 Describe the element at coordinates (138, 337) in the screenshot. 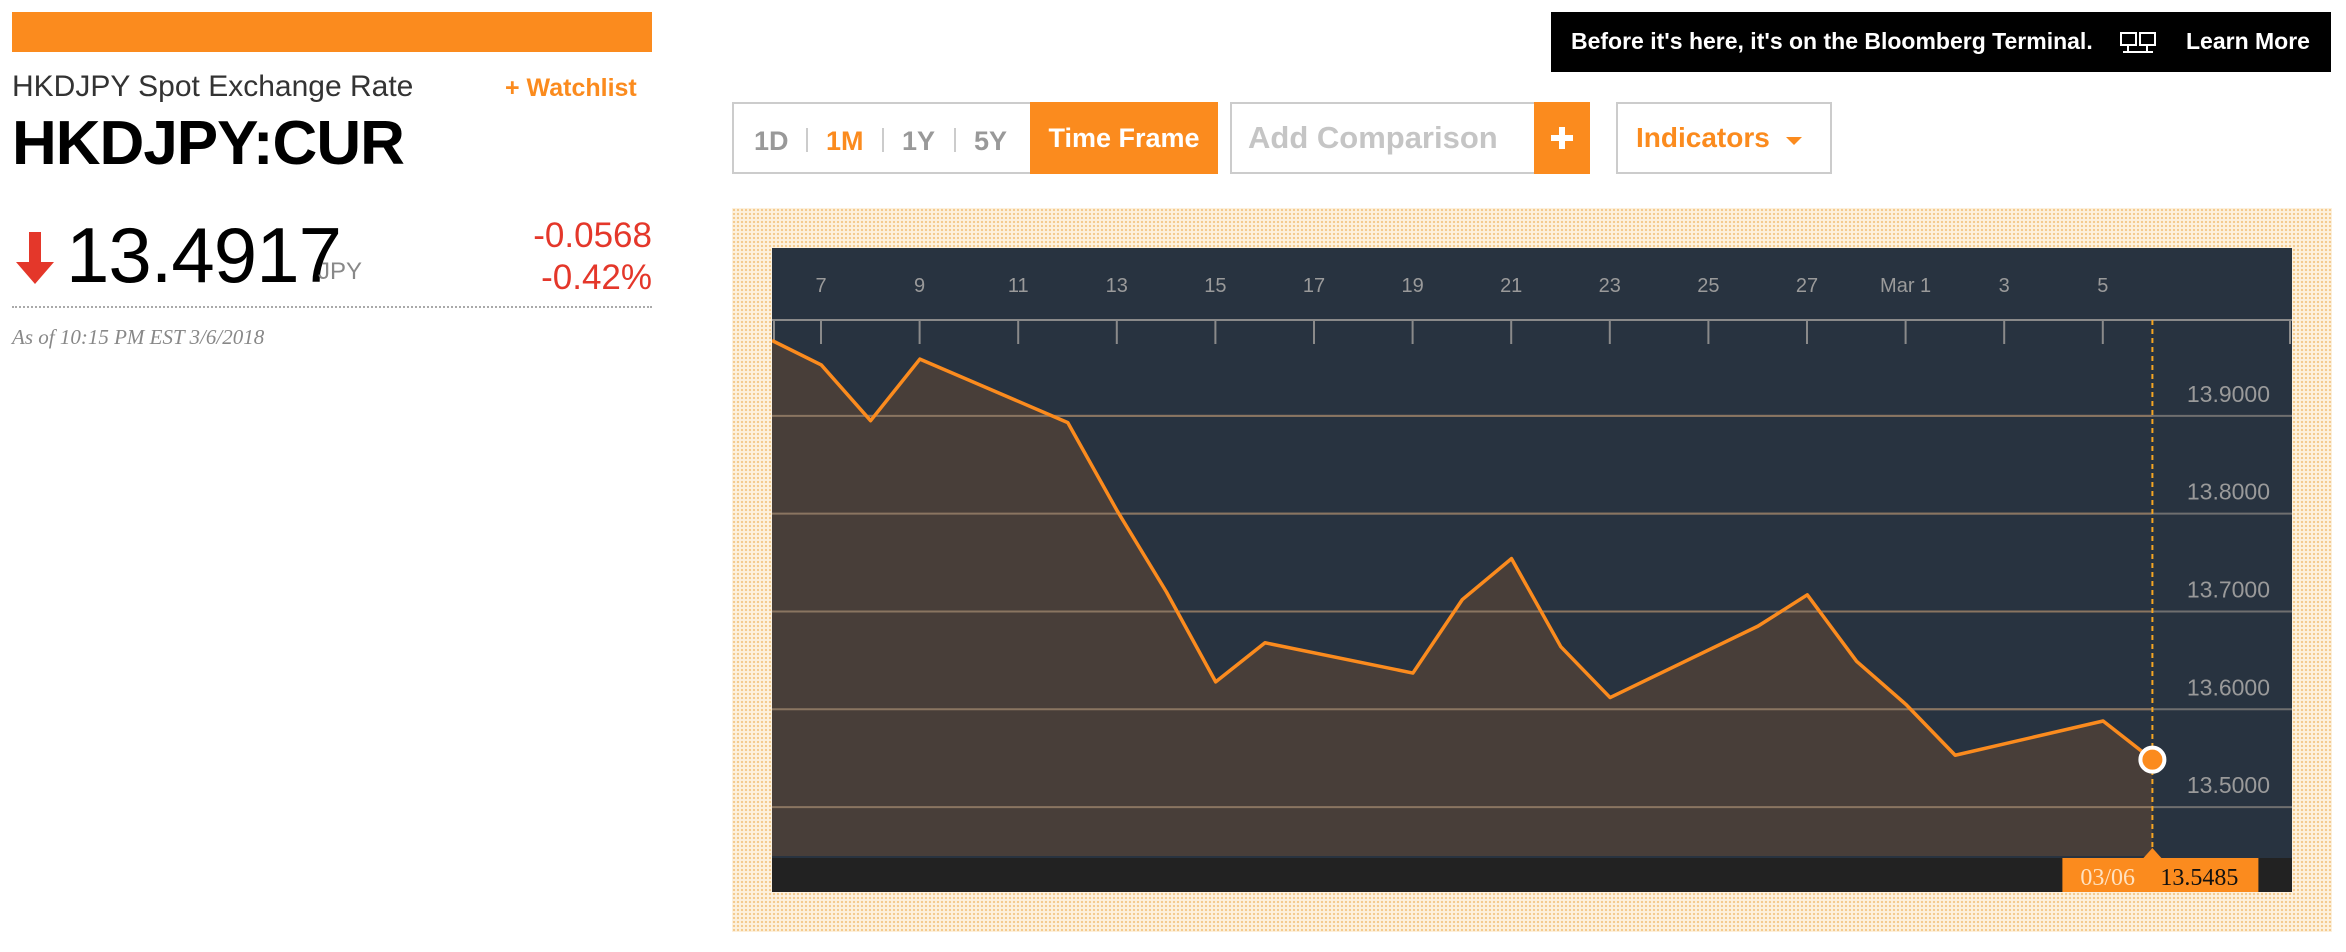

I see `as-of-timestamp: As of 10:15 PM EST 3/6/2018` at that location.